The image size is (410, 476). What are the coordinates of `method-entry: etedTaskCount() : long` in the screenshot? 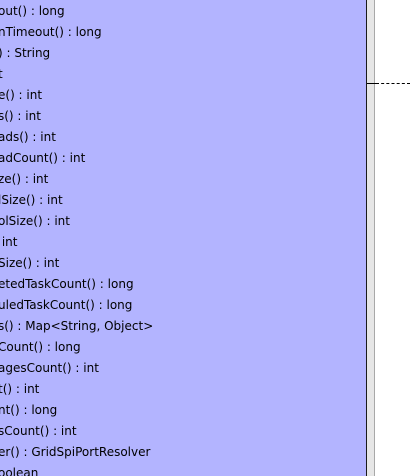 It's located at (67, 284).